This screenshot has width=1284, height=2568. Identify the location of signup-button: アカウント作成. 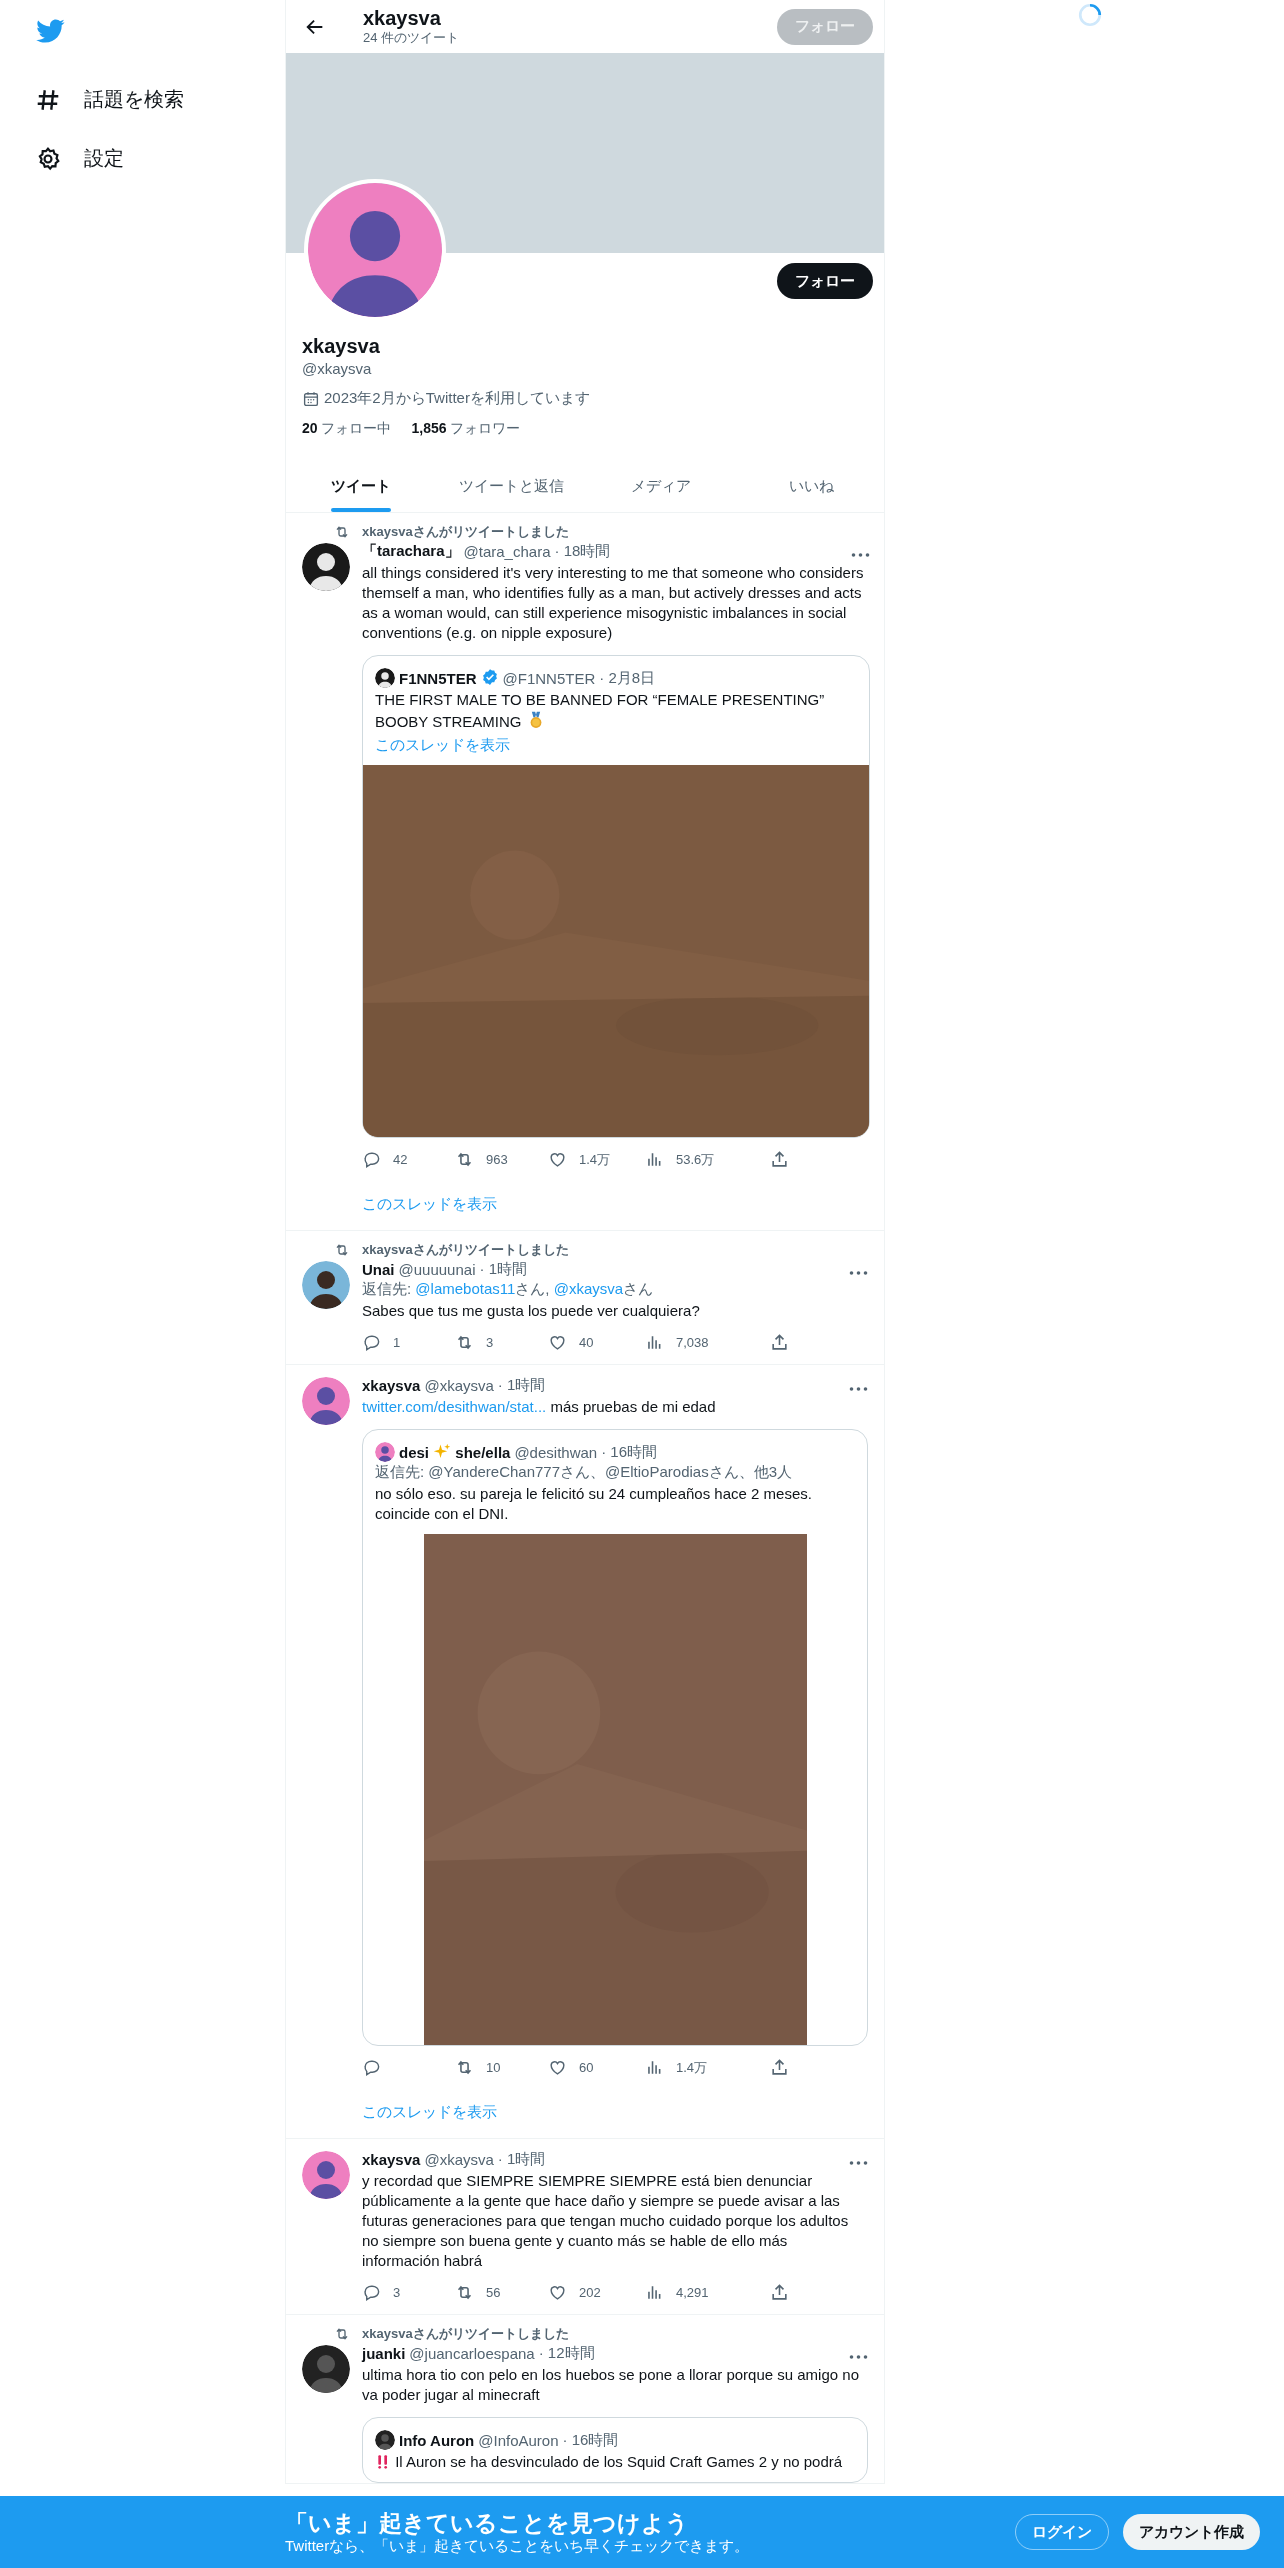
(1191, 2532).